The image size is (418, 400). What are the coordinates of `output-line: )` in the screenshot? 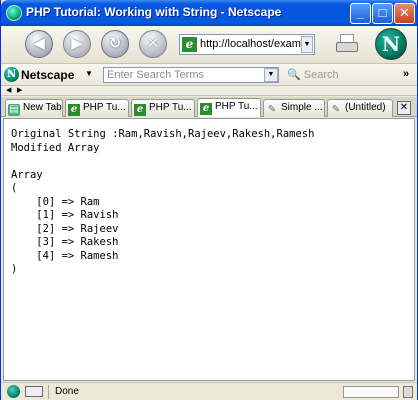 It's located at (14, 269).